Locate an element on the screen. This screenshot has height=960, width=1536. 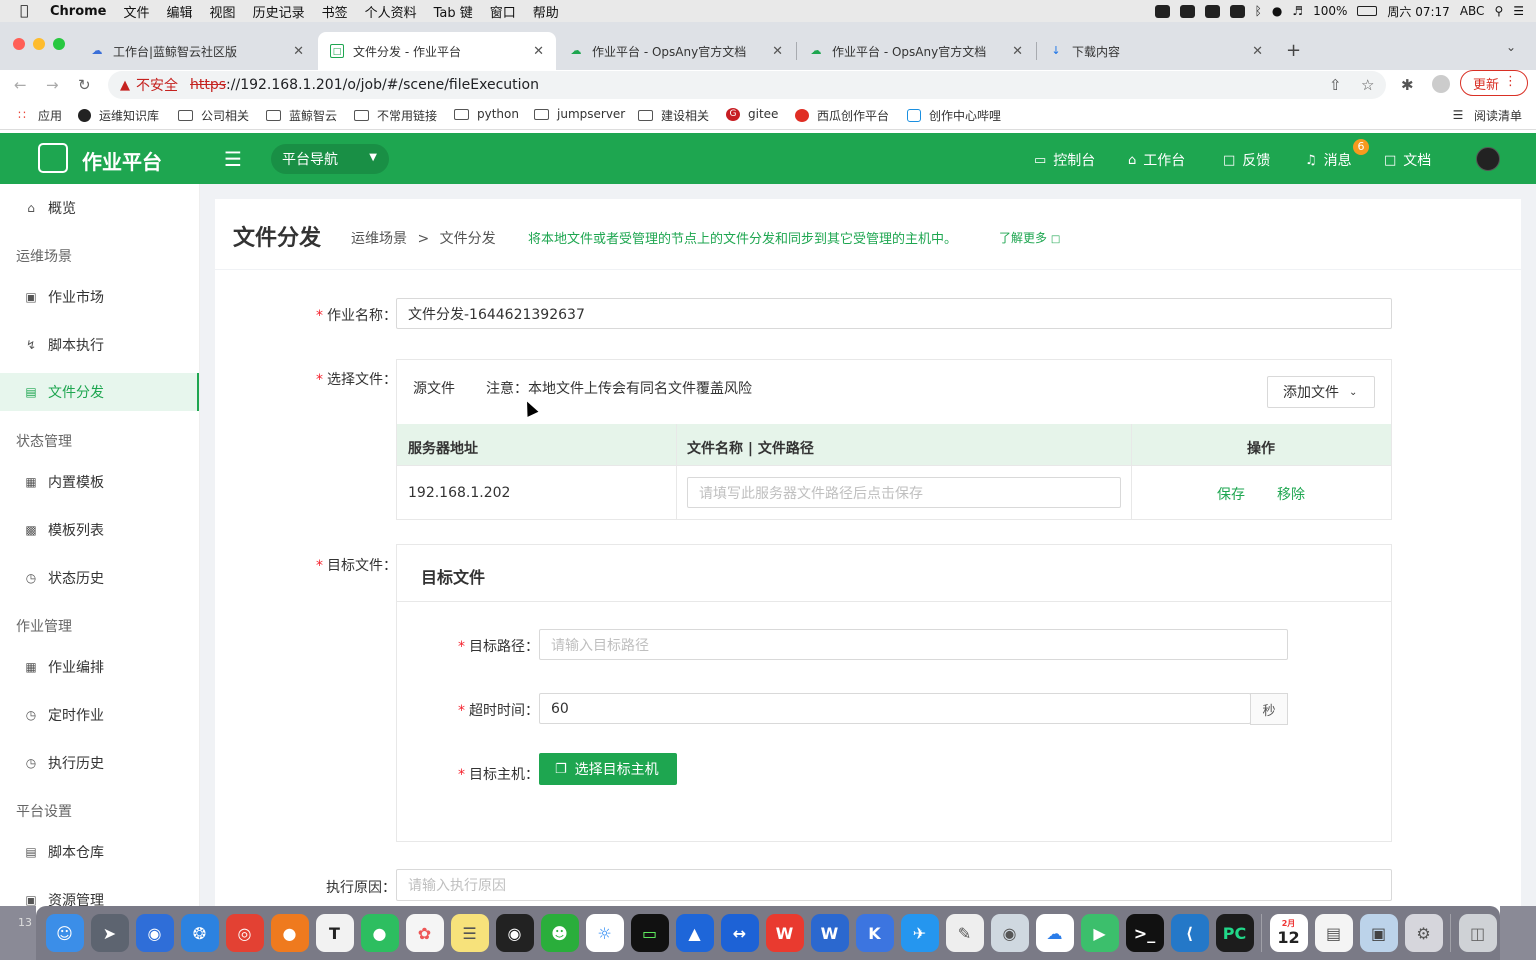
menu-history: 历史记录 is located at coordinates (279, 11).